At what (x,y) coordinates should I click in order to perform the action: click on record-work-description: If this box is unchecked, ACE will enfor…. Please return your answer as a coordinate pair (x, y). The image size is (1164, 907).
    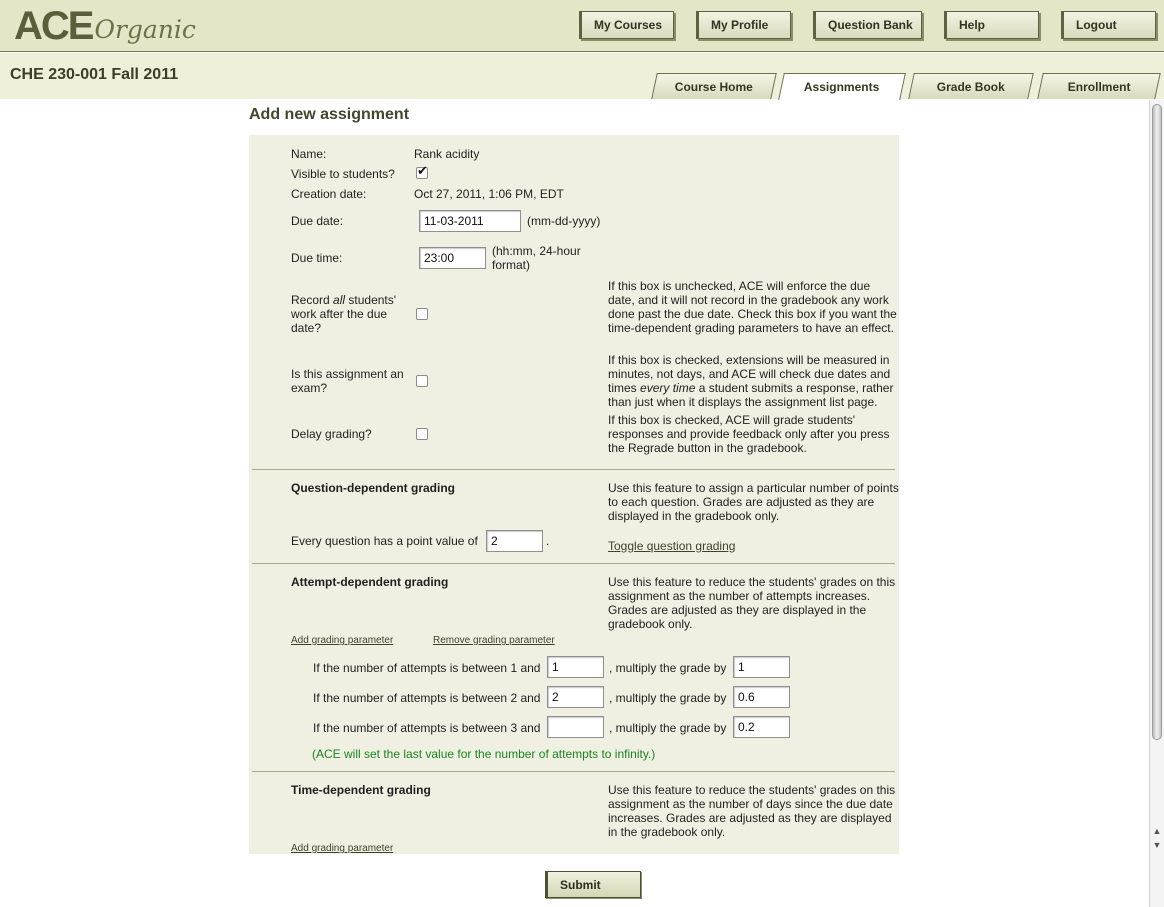
    Looking at the image, I should click on (752, 307).